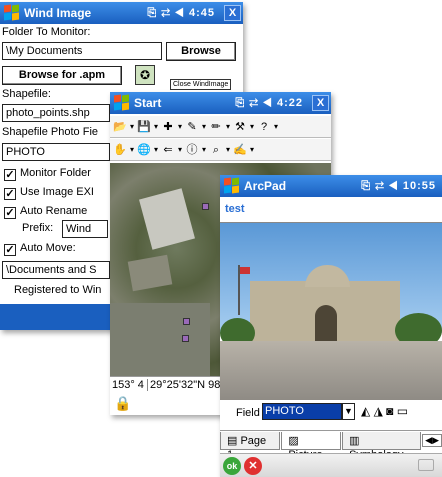  Describe the element at coordinates (40, 249) in the screenshot. I see `auto-move-checkbox: ✓ Auto Move:` at that location.